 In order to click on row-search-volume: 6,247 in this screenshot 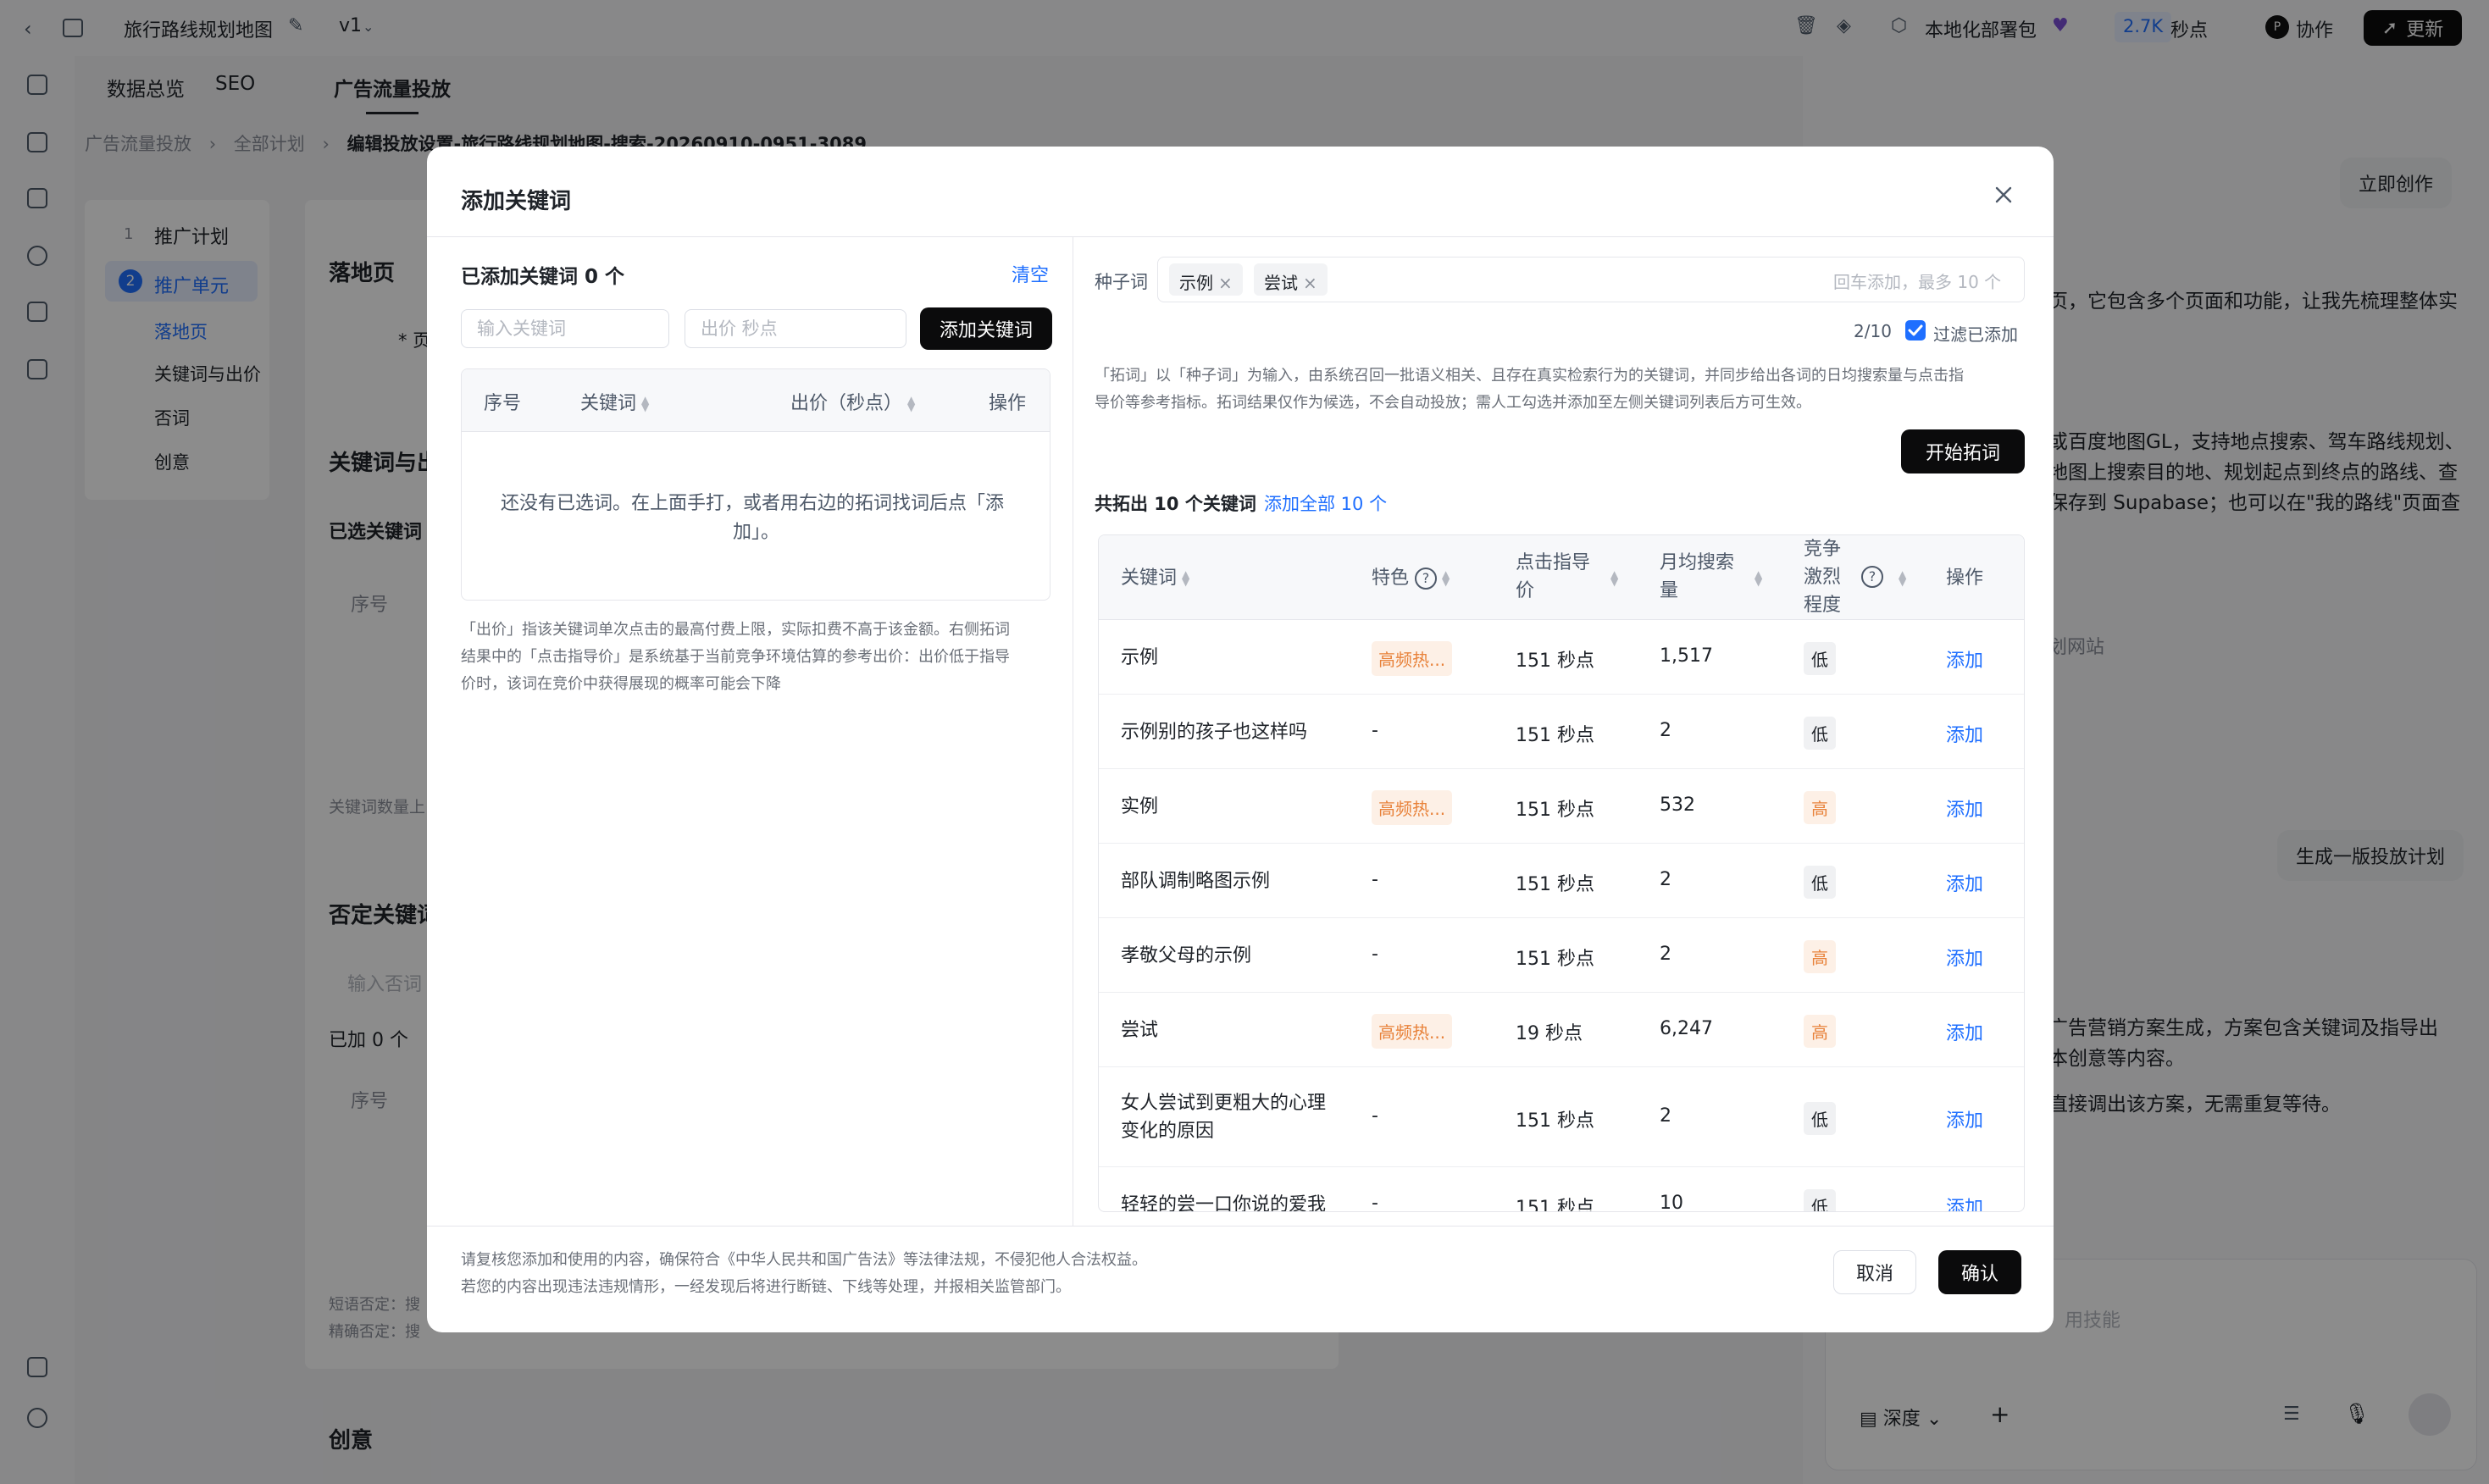, I will do `click(1686, 1028)`.